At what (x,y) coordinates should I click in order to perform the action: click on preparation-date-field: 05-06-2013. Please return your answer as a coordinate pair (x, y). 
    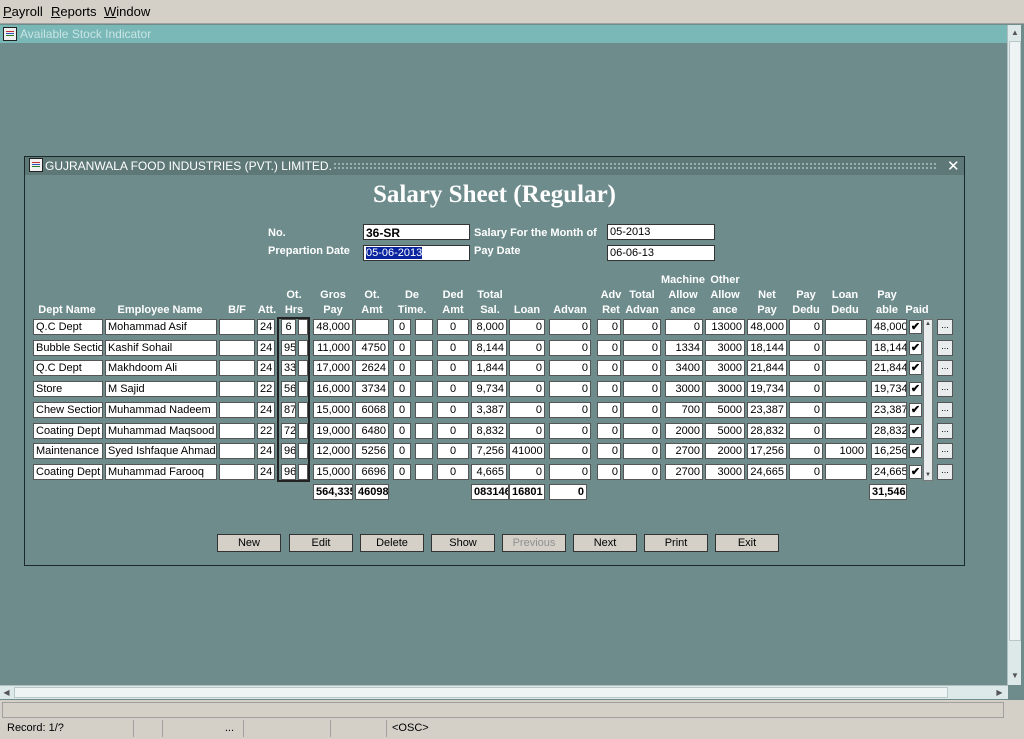
    Looking at the image, I should click on (416, 253).